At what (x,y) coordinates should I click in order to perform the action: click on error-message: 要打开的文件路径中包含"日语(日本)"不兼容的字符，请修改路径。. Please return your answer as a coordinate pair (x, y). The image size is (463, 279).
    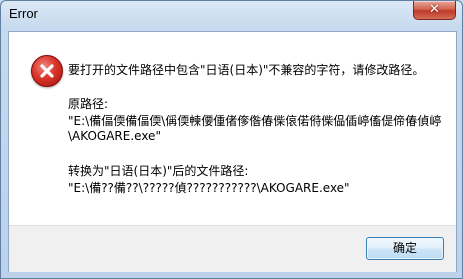
    Looking at the image, I should click on (246, 70).